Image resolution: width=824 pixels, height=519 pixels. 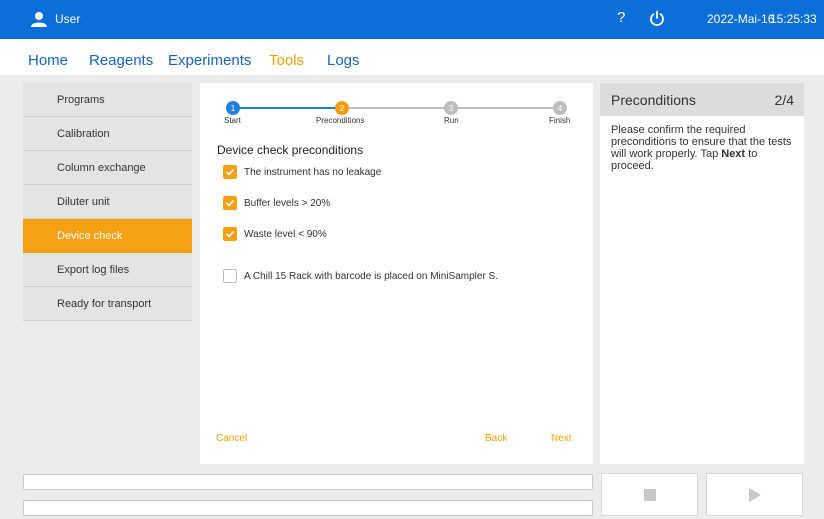 I want to click on step-2-indicator: 2, so click(x=342, y=108).